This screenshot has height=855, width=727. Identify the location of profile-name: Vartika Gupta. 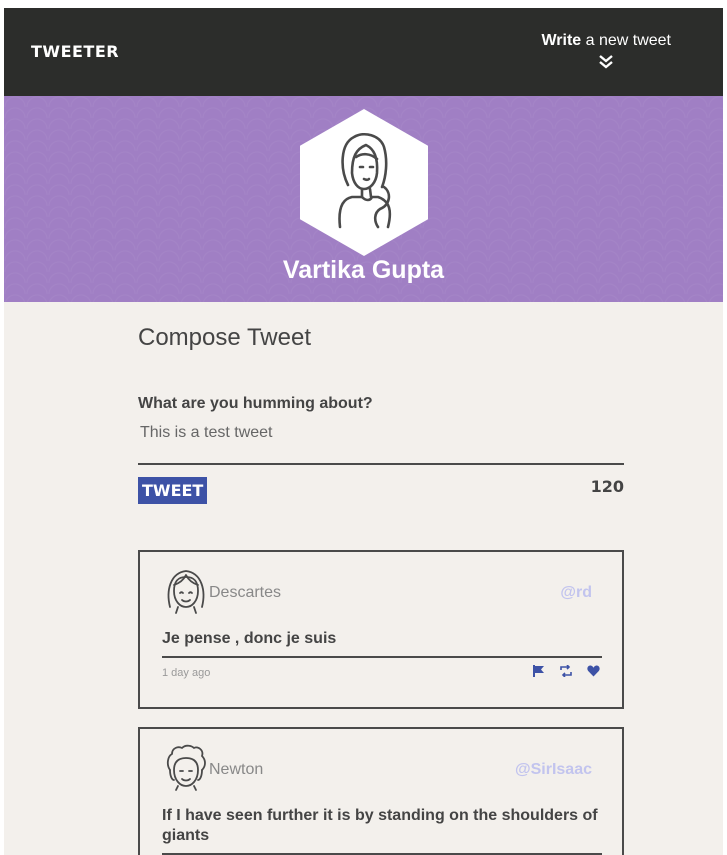
(363, 270).